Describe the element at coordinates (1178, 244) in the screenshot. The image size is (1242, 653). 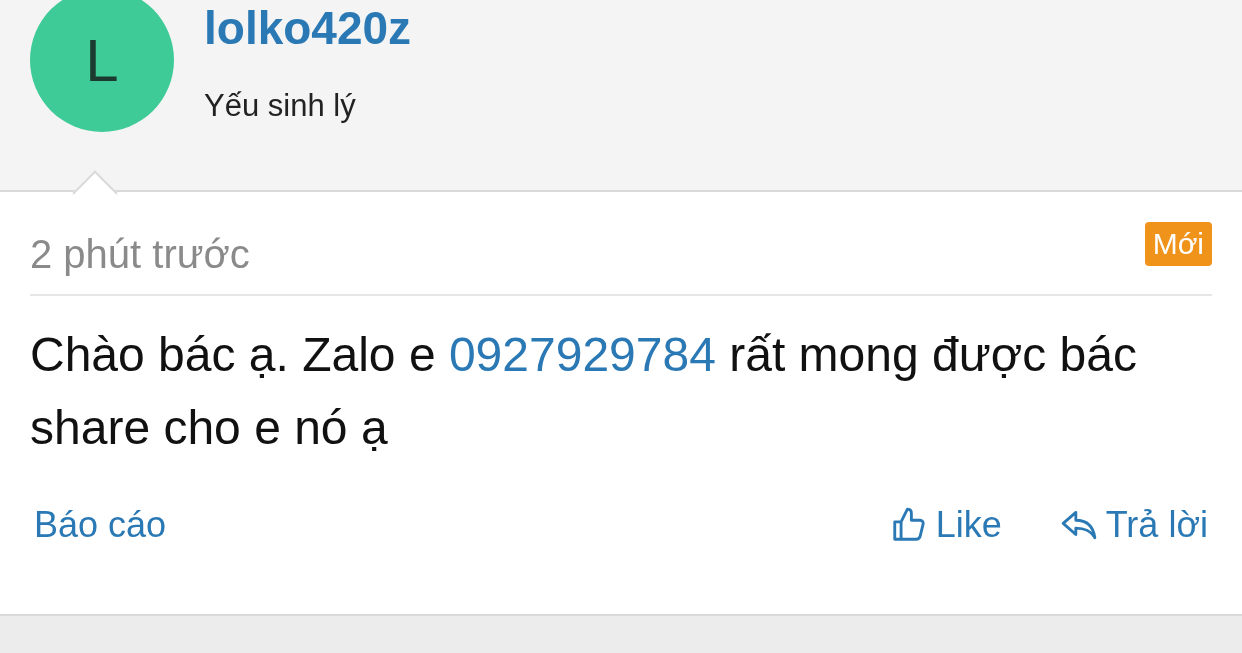
I see `new-badge: Mới` at that location.